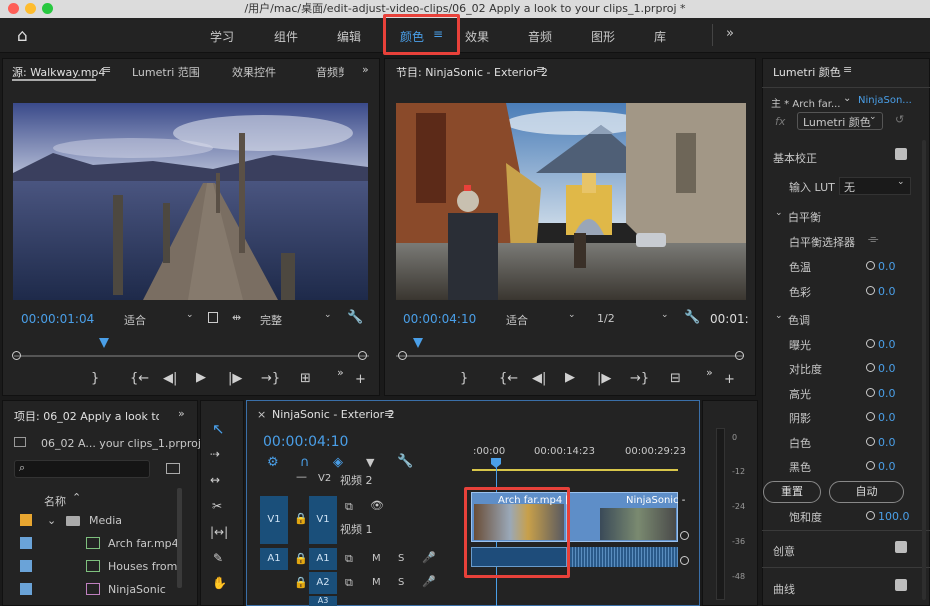  I want to click on program-fit-select: 适合, so click(517, 320).